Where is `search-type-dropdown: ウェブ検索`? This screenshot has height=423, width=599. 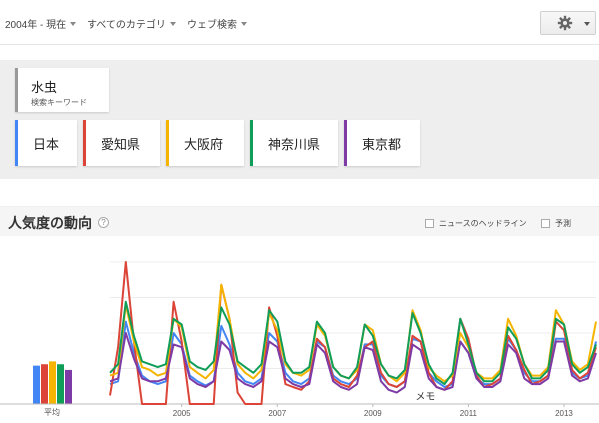
search-type-dropdown: ウェブ検索 is located at coordinates (217, 23).